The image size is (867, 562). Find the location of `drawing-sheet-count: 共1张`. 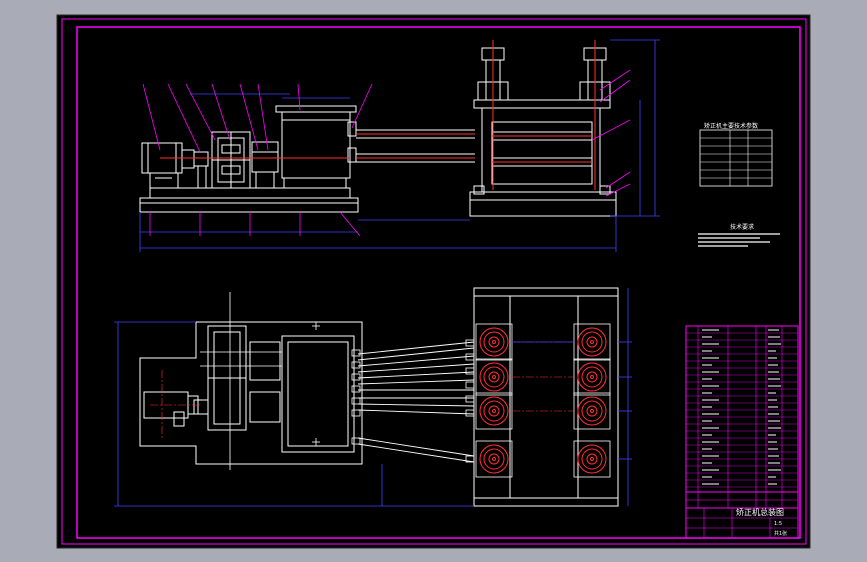

drawing-sheet-count: 共1张 is located at coordinates (780, 533).